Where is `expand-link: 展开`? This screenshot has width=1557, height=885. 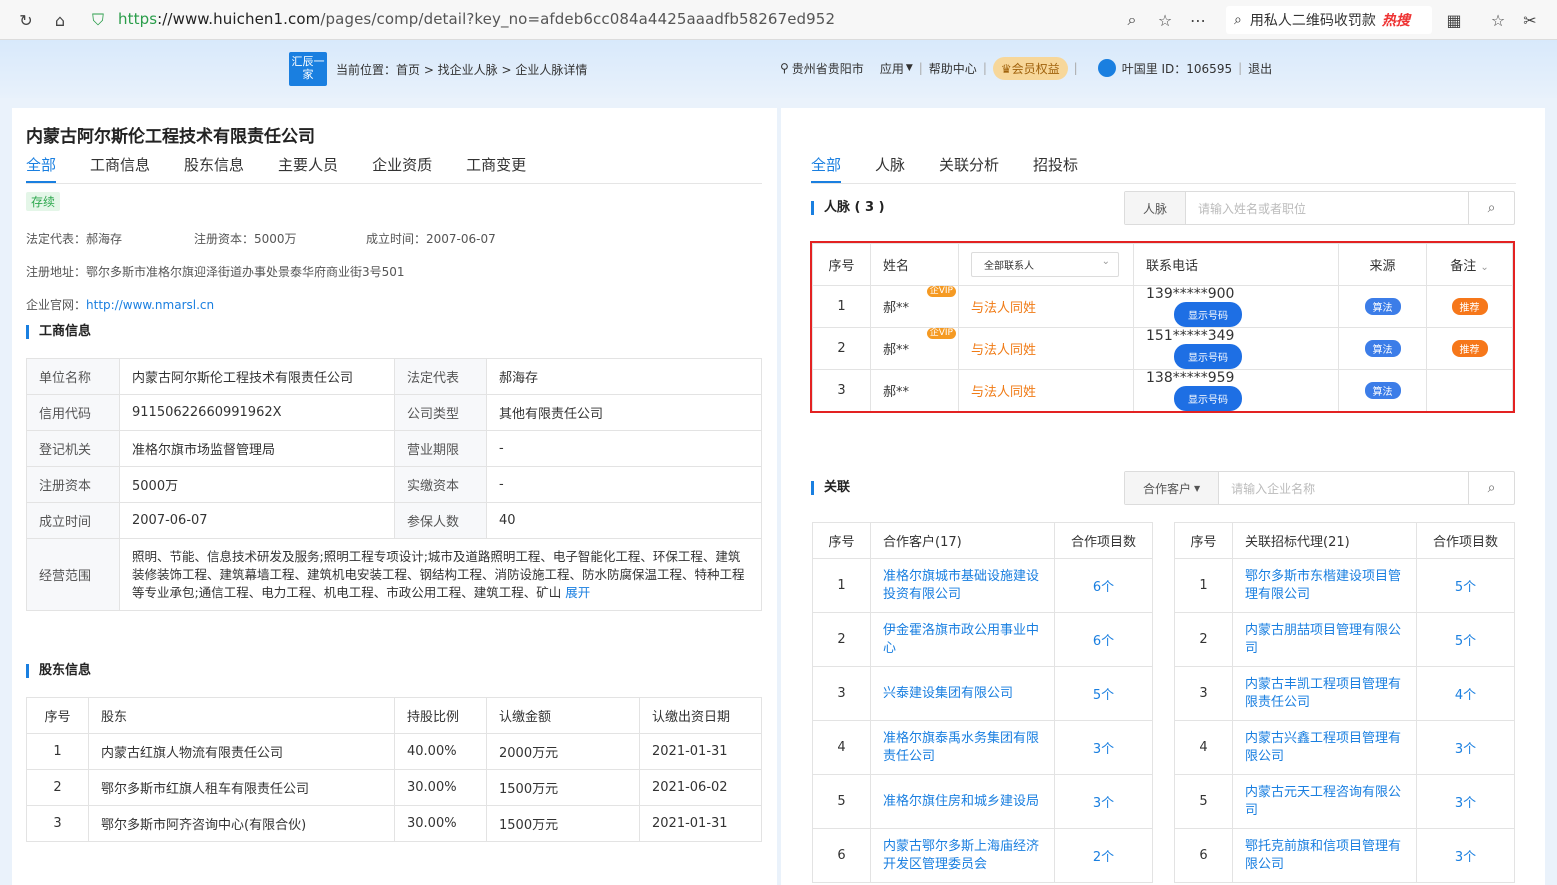 expand-link: 展开 is located at coordinates (577, 592).